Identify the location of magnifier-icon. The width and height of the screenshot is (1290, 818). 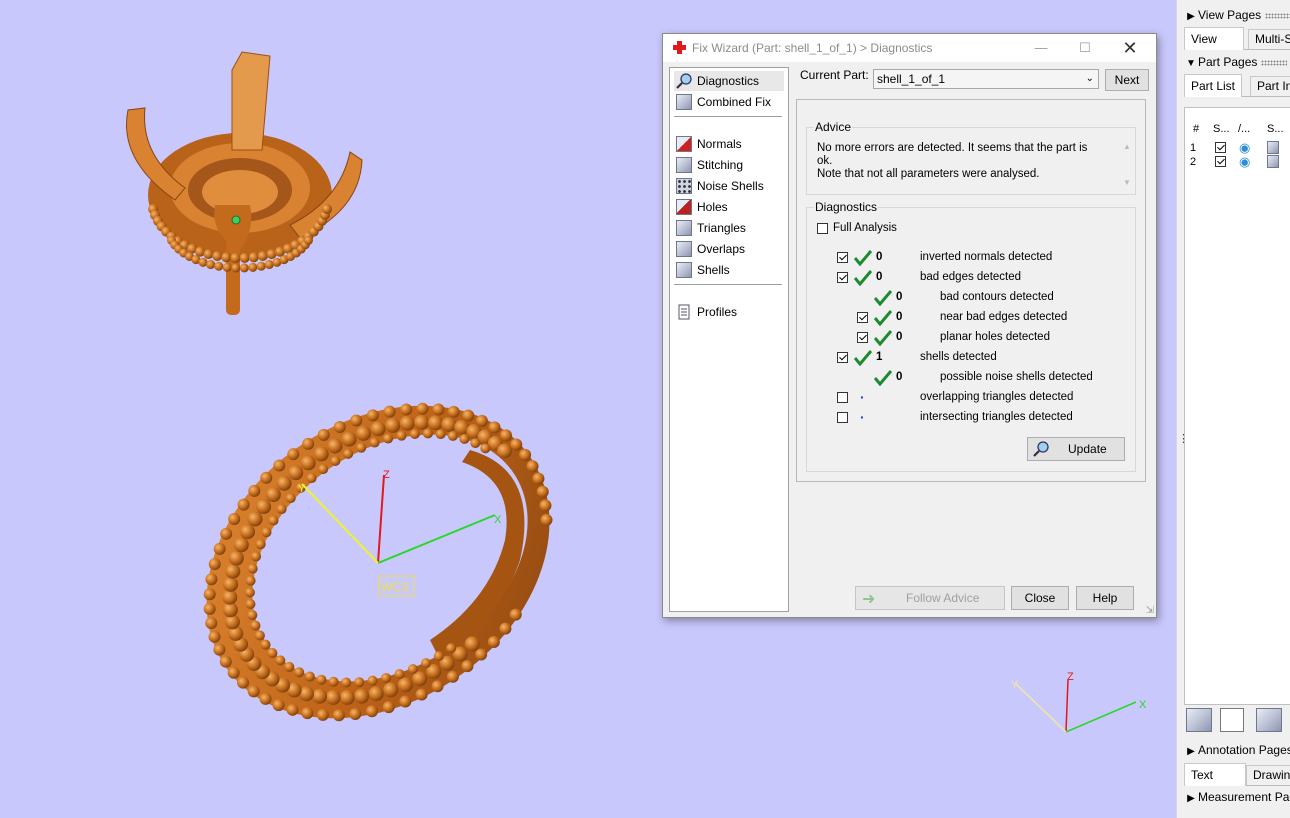
(684, 81).